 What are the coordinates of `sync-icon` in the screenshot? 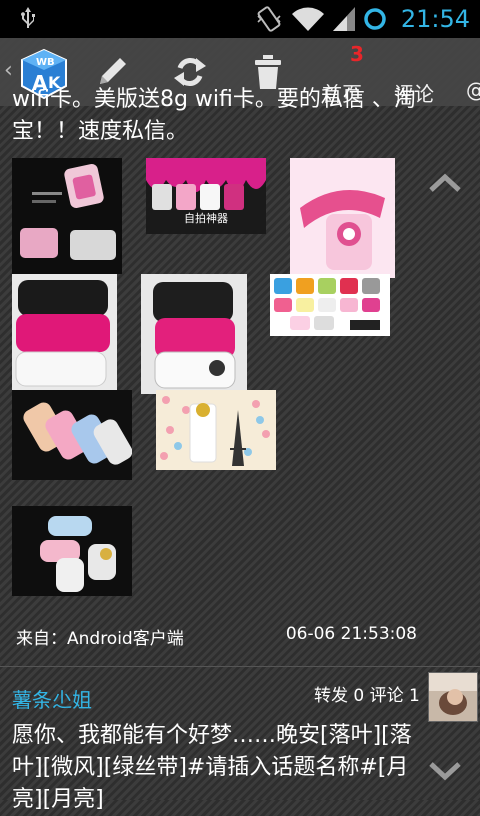 It's located at (375, 19).